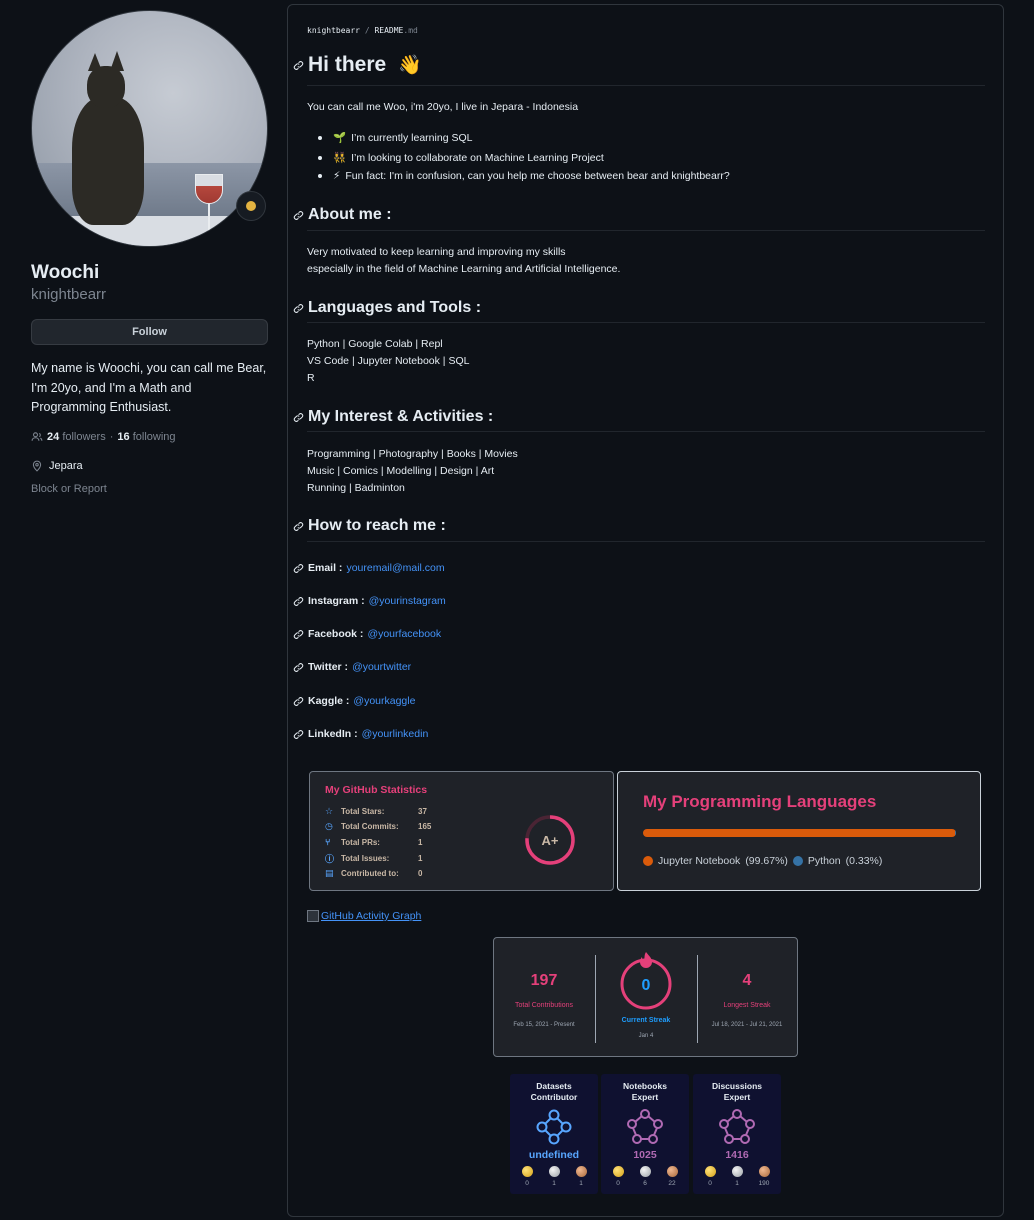  Describe the element at coordinates (347, 64) in the screenshot. I see `title-text: Hi there` at that location.